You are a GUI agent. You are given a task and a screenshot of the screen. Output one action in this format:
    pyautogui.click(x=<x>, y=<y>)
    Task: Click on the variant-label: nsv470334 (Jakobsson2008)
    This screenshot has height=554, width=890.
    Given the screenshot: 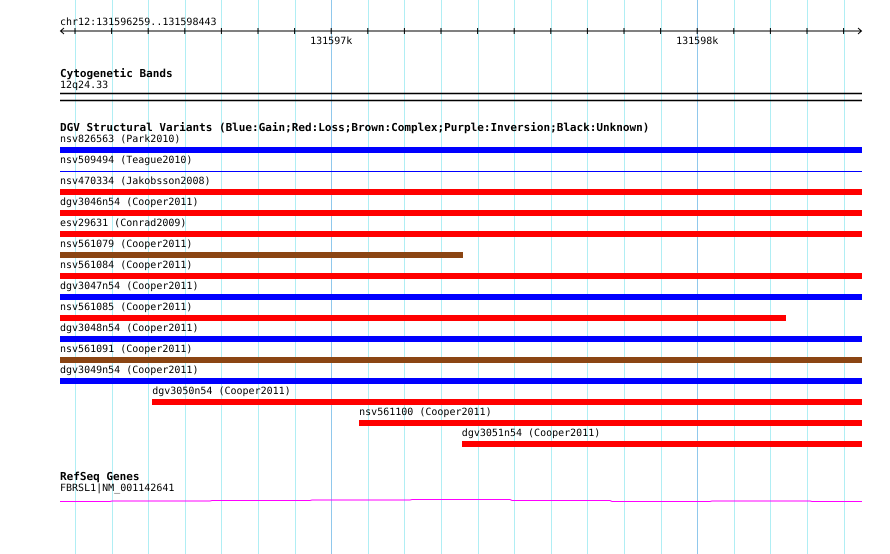 What is the action you would take?
    pyautogui.click(x=135, y=182)
    